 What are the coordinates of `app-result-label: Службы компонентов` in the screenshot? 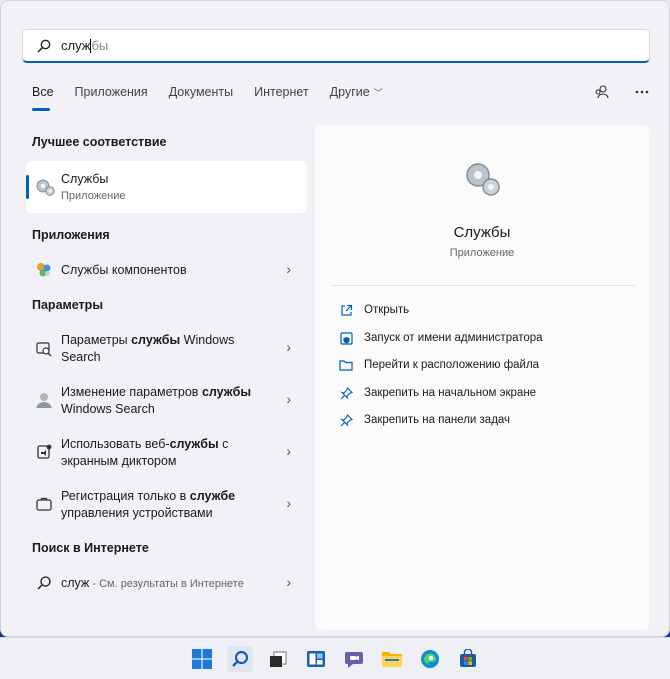 It's located at (124, 270).